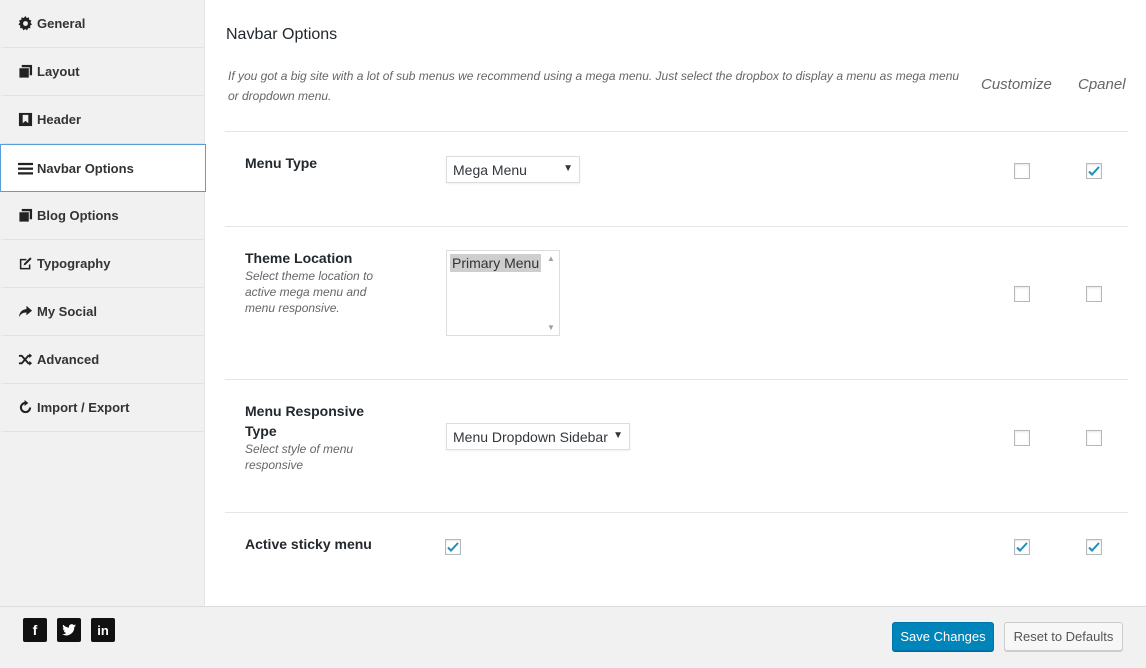  Describe the element at coordinates (25, 24) in the screenshot. I see `gear-icon` at that location.